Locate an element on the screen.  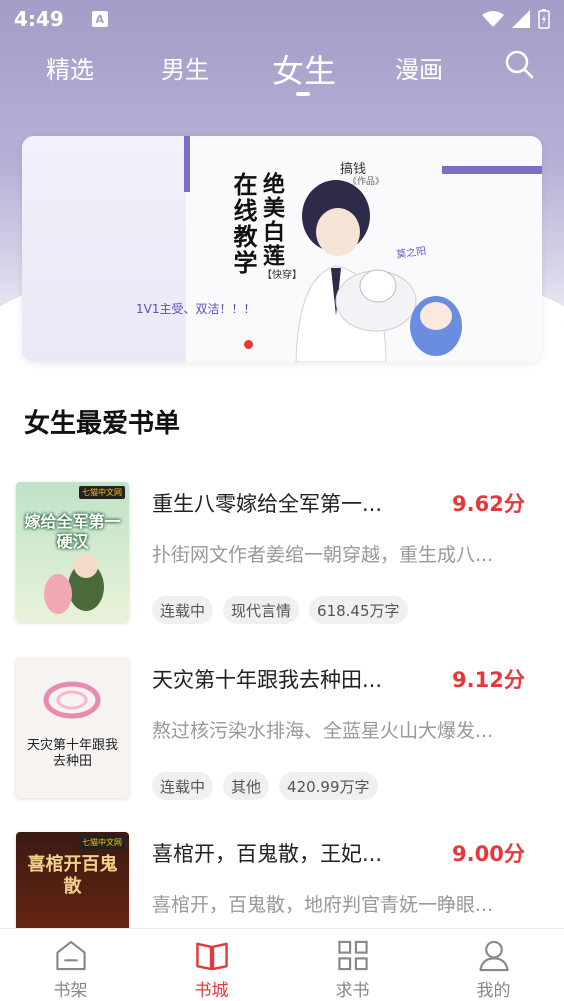
cover-badge: 七猫中文网 is located at coordinates (102, 842).